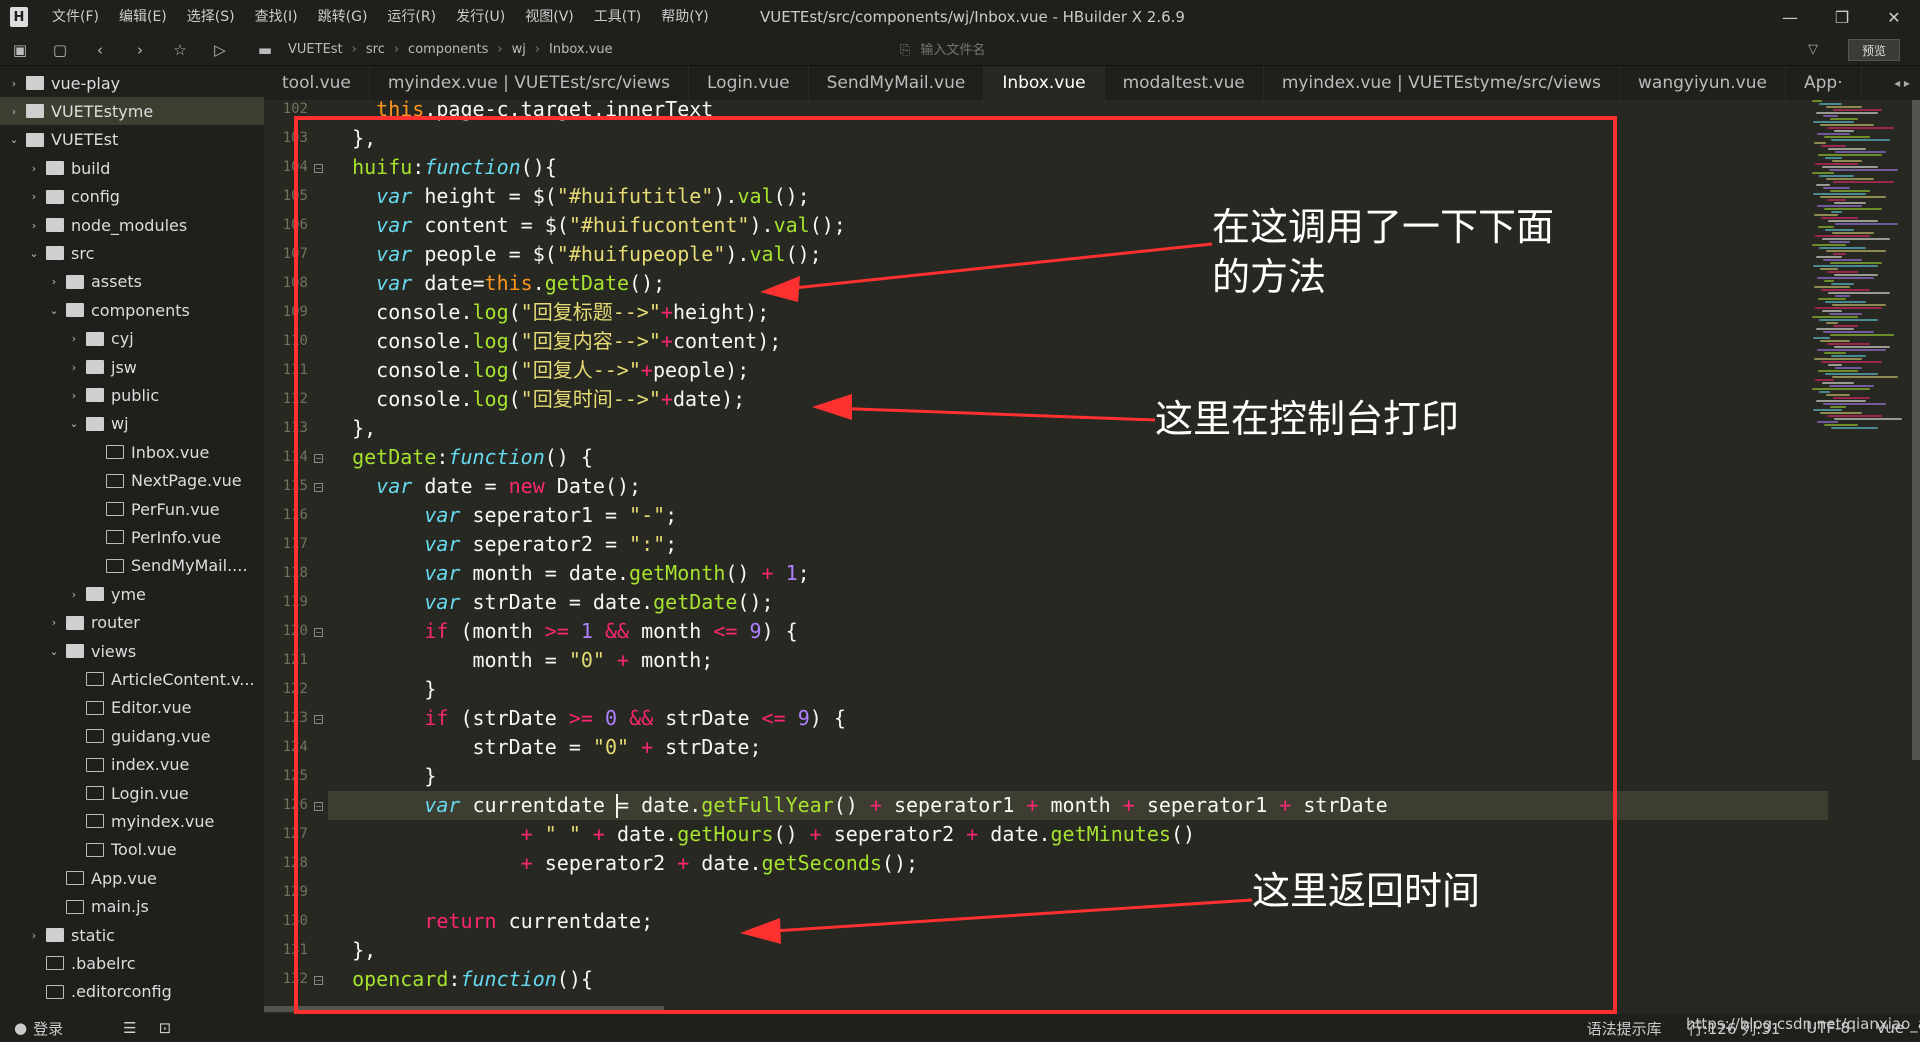  What do you see at coordinates (1184, 83) in the screenshot?
I see `tab-5: modaltest.vue` at bounding box center [1184, 83].